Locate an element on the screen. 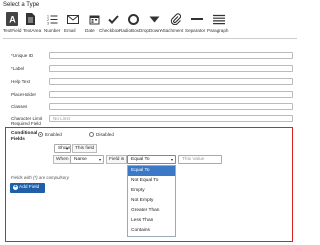 Image resolution: width=320 pixels, height=245 pixels. classes-label: Classes is located at coordinates (19, 106).